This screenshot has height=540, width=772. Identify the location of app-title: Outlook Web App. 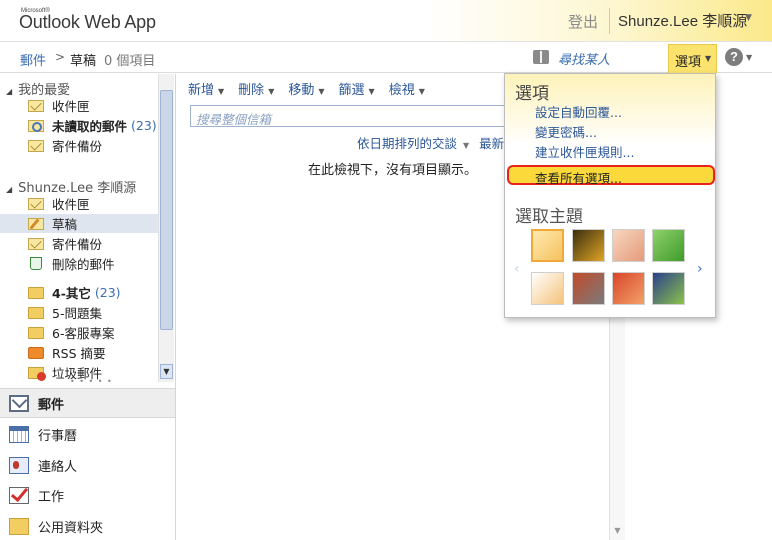
(87, 22).